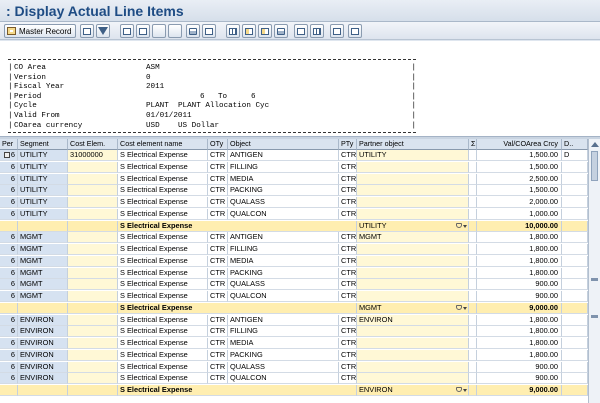 The image size is (600, 403). What do you see at coordinates (519, 367) in the screenshot?
I see `value-cell: 900.00` at bounding box center [519, 367].